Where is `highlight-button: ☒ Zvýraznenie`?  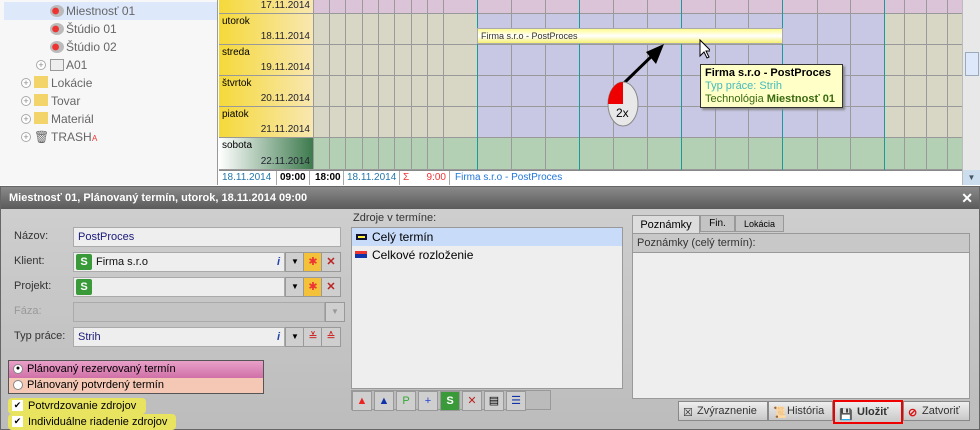
highlight-button: ☒ Zvýraznenie is located at coordinates (723, 411).